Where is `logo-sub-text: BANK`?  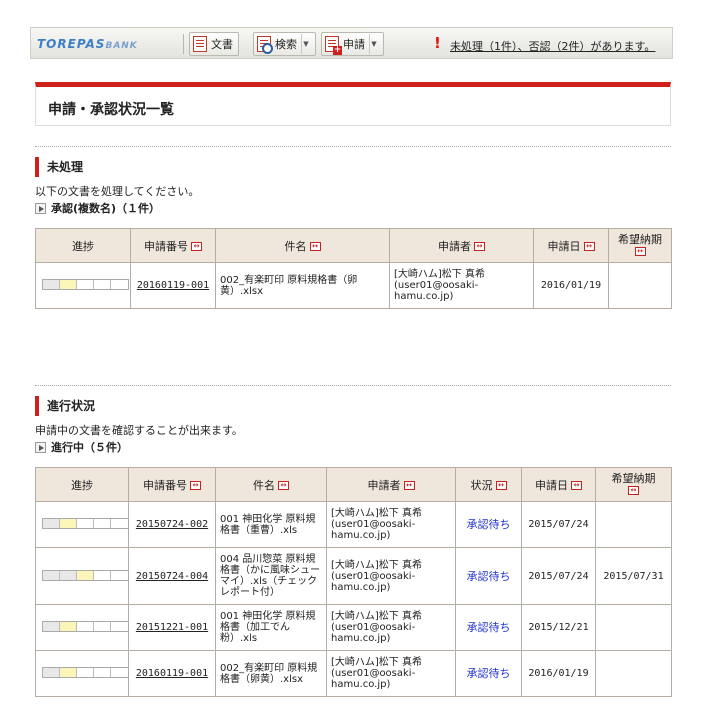 logo-sub-text: BANK is located at coordinates (121, 46).